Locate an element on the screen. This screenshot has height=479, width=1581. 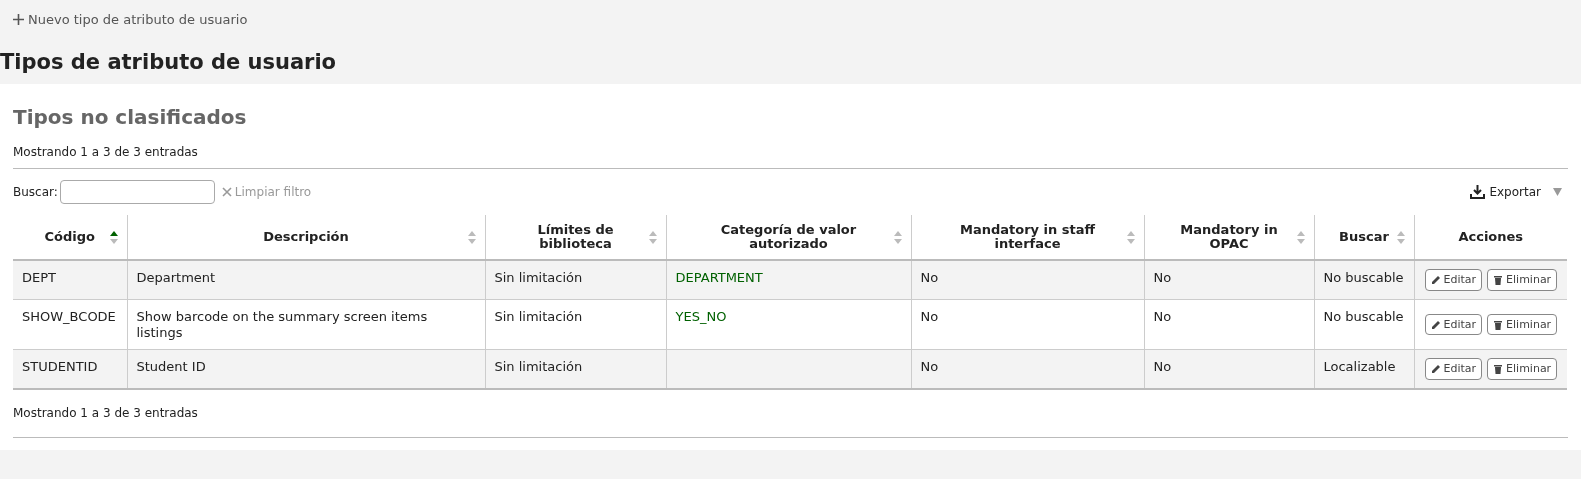
search-label: Buscar: is located at coordinates (35, 192).